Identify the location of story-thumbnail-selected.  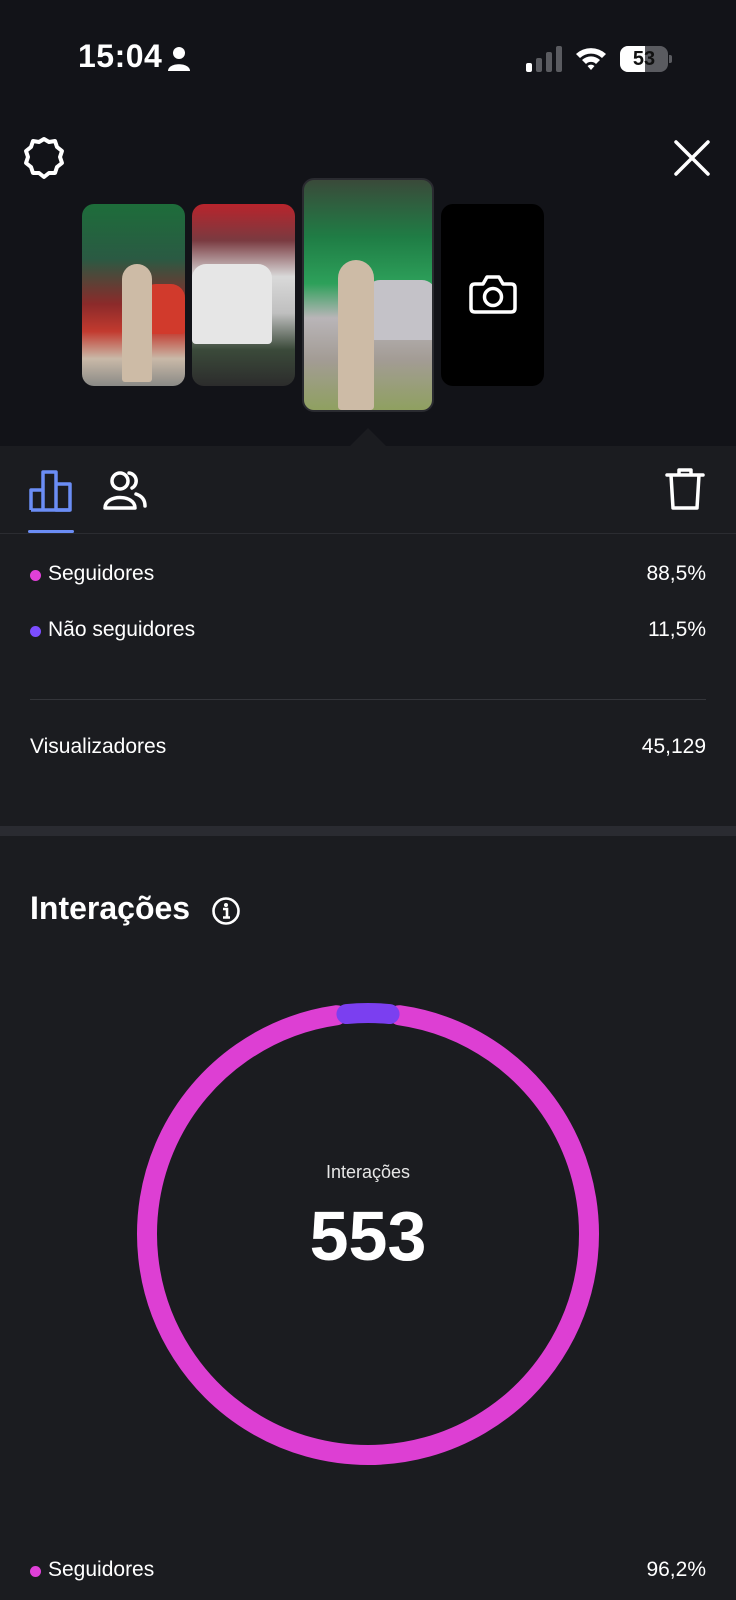
(368, 295).